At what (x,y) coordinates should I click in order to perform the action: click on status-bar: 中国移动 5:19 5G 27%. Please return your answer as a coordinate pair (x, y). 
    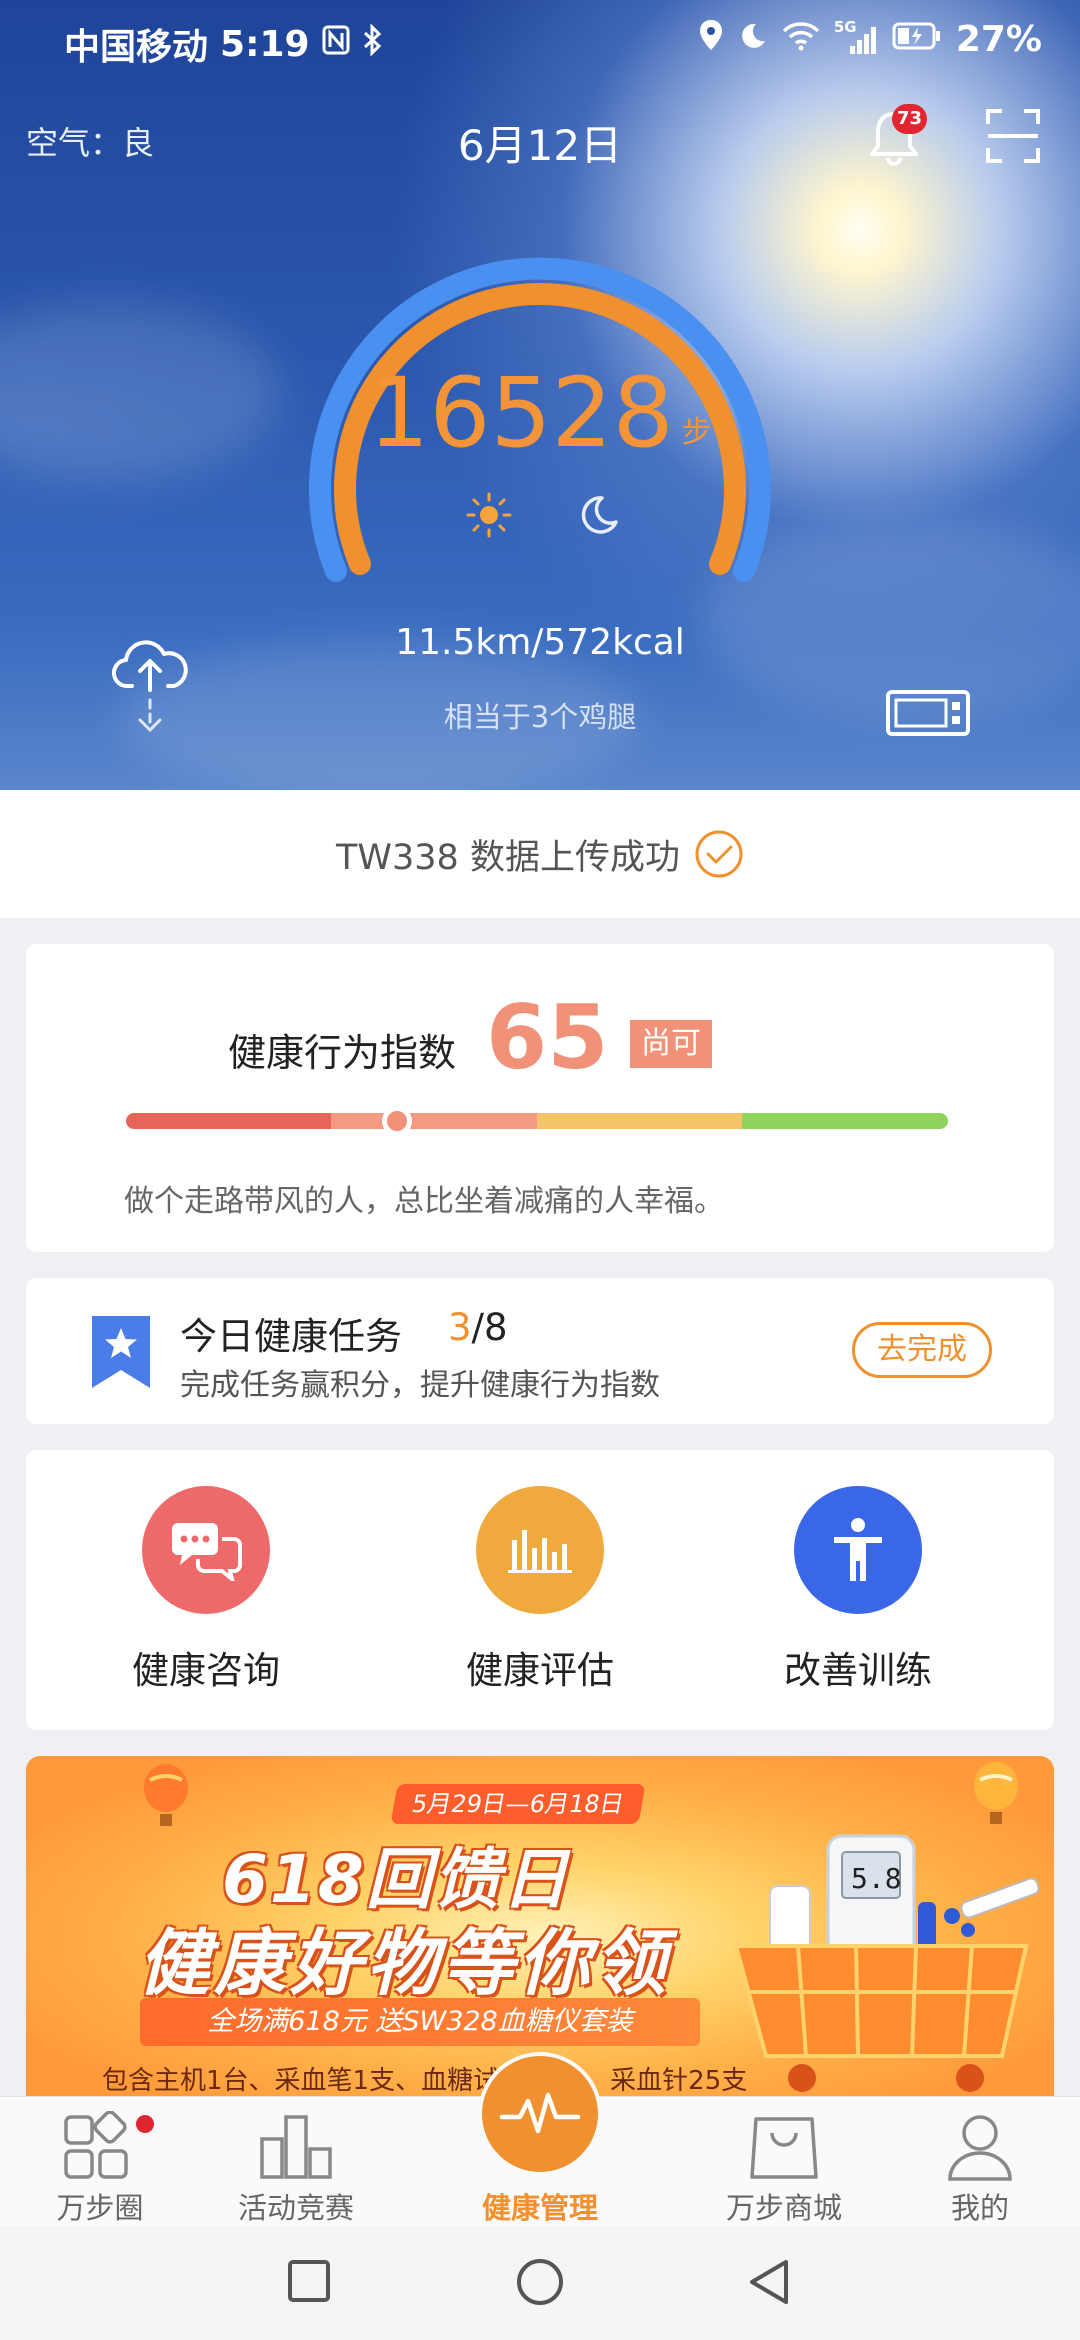
    Looking at the image, I should click on (540, 40).